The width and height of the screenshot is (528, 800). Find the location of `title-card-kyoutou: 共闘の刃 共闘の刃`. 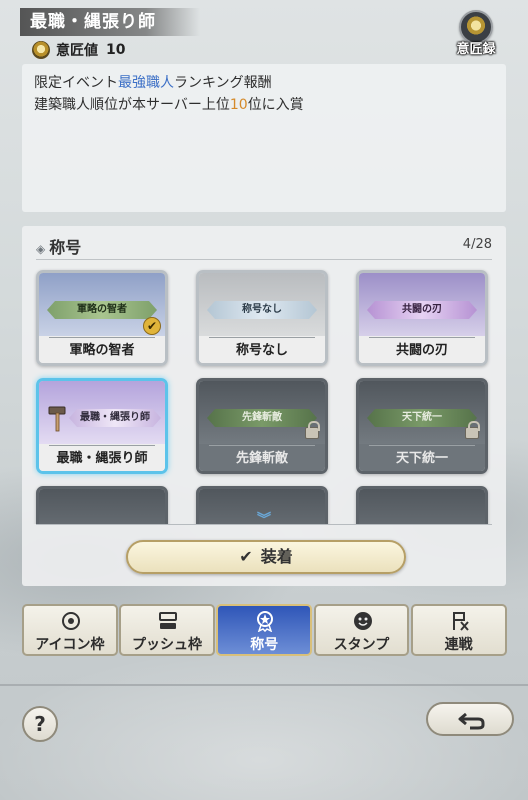

title-card-kyoutou: 共闘の刃 共闘の刃 is located at coordinates (422, 318).